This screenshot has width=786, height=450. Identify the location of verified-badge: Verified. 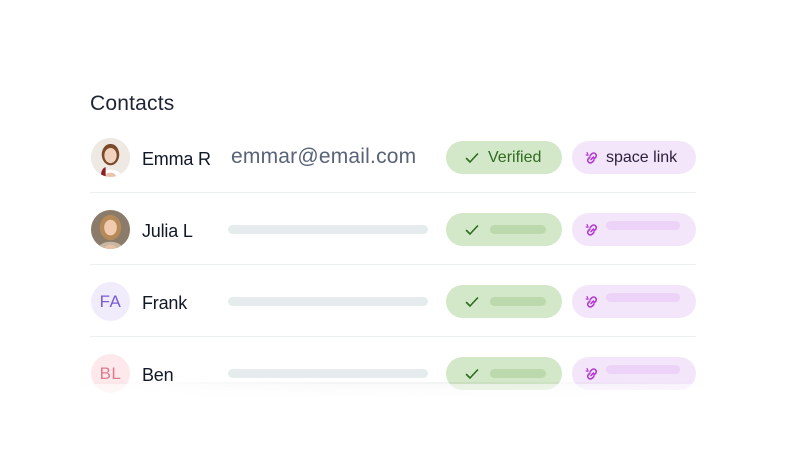
(504, 157).